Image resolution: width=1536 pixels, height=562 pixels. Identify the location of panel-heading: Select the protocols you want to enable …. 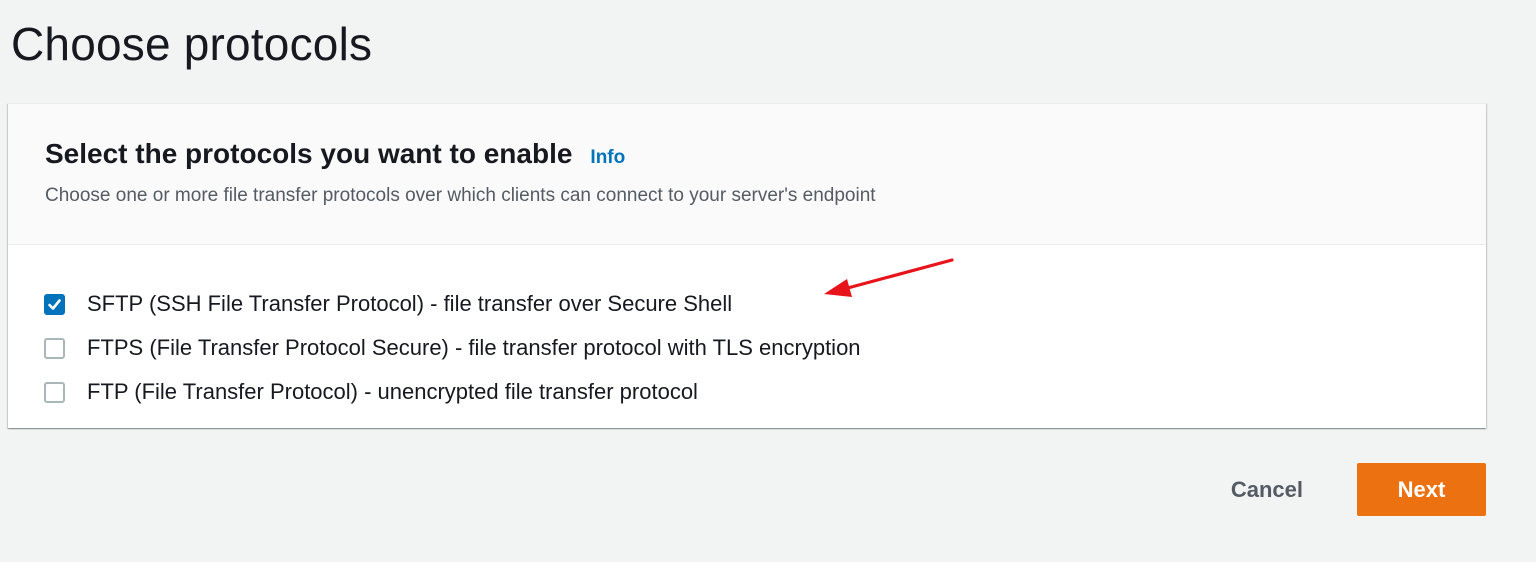
(335, 154).